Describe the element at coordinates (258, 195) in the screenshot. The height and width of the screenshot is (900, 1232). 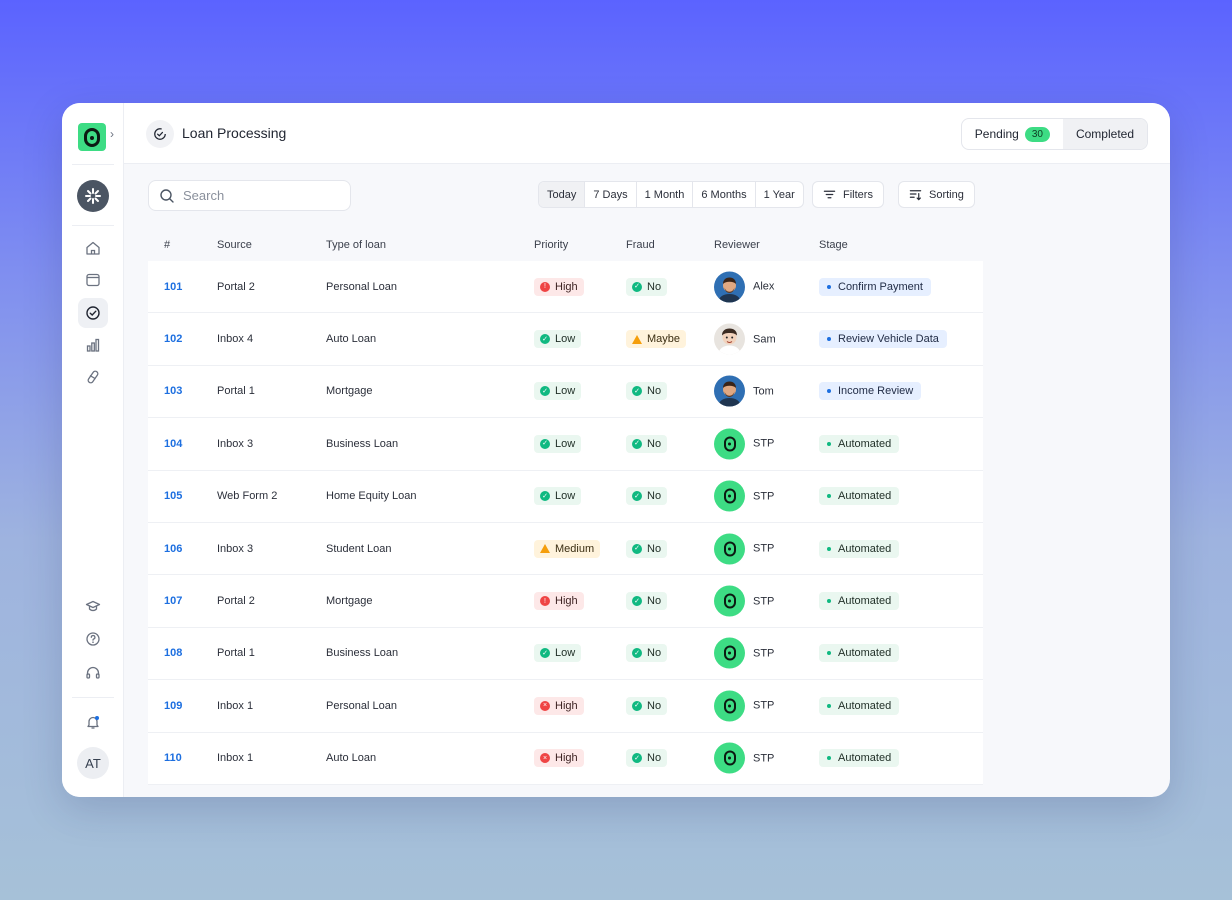
I see `search-input` at that location.